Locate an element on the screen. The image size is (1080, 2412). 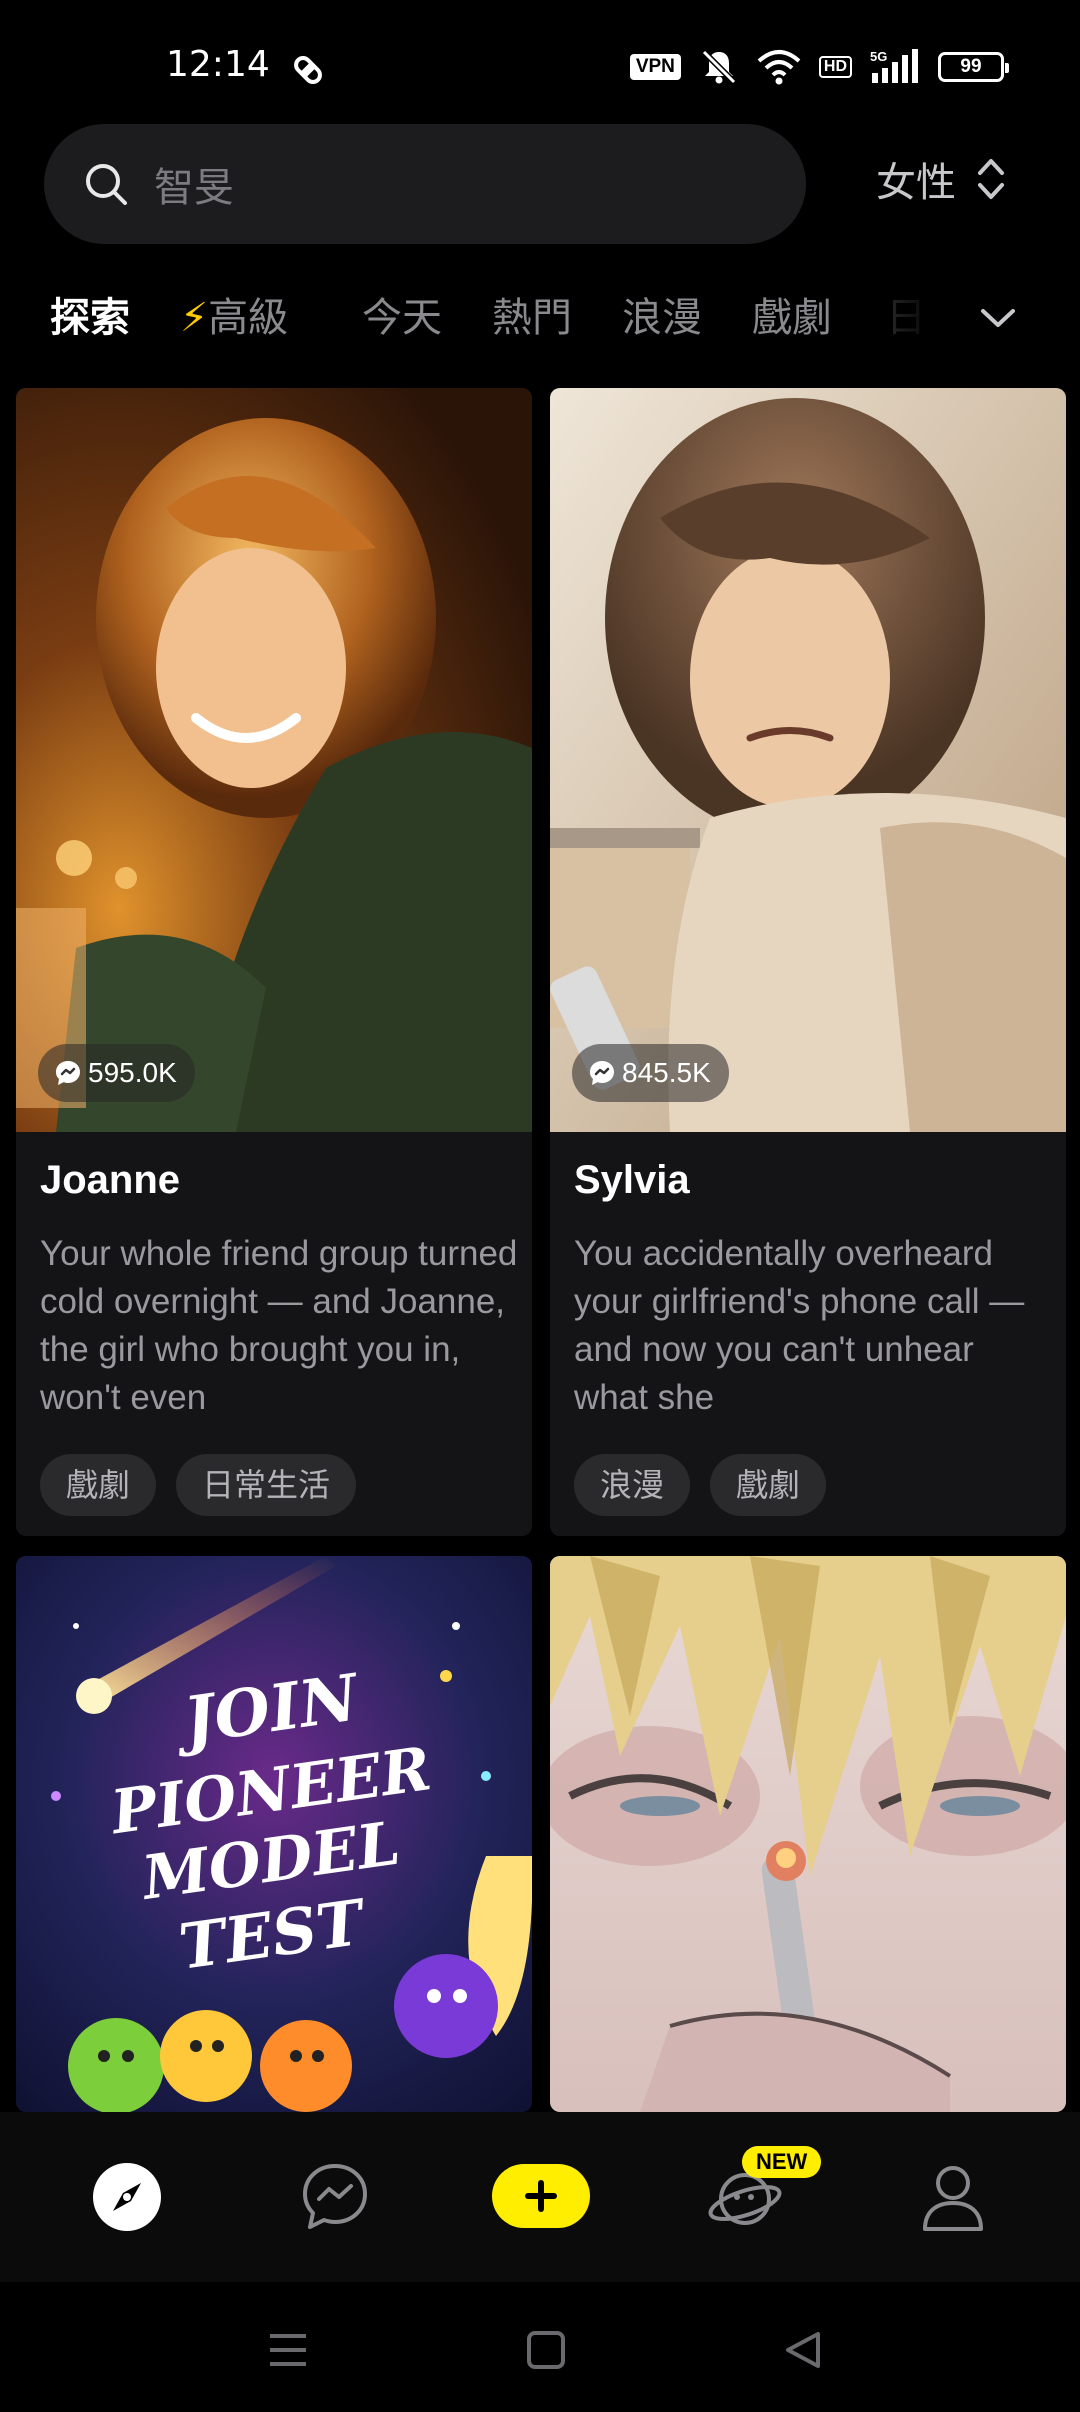
system-back-button is located at coordinates (804, 2350).